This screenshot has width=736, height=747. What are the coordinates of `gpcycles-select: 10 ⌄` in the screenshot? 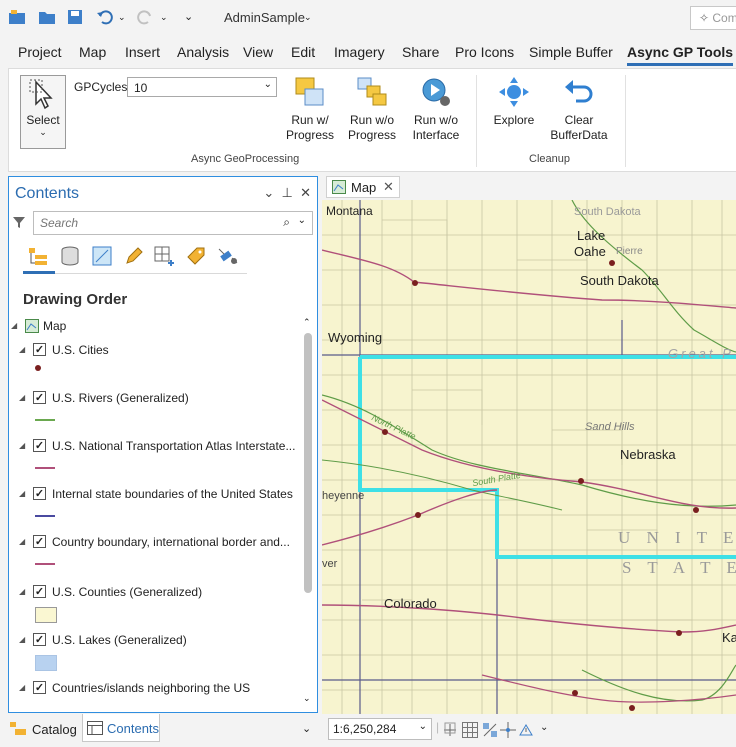 It's located at (202, 87).